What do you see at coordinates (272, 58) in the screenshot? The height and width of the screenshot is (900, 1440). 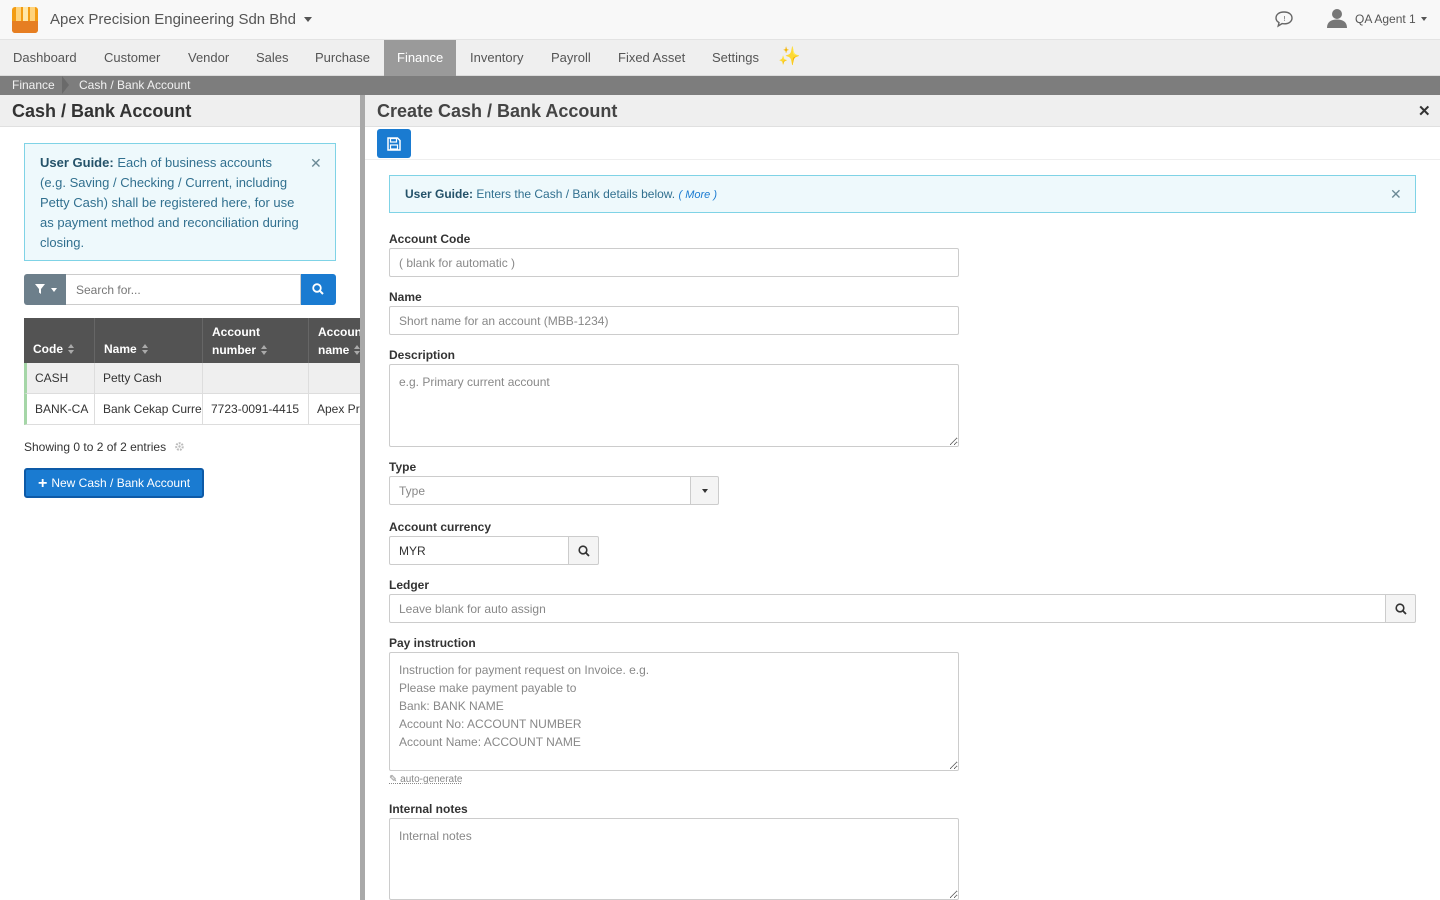 I see `nav-sales: Sales` at bounding box center [272, 58].